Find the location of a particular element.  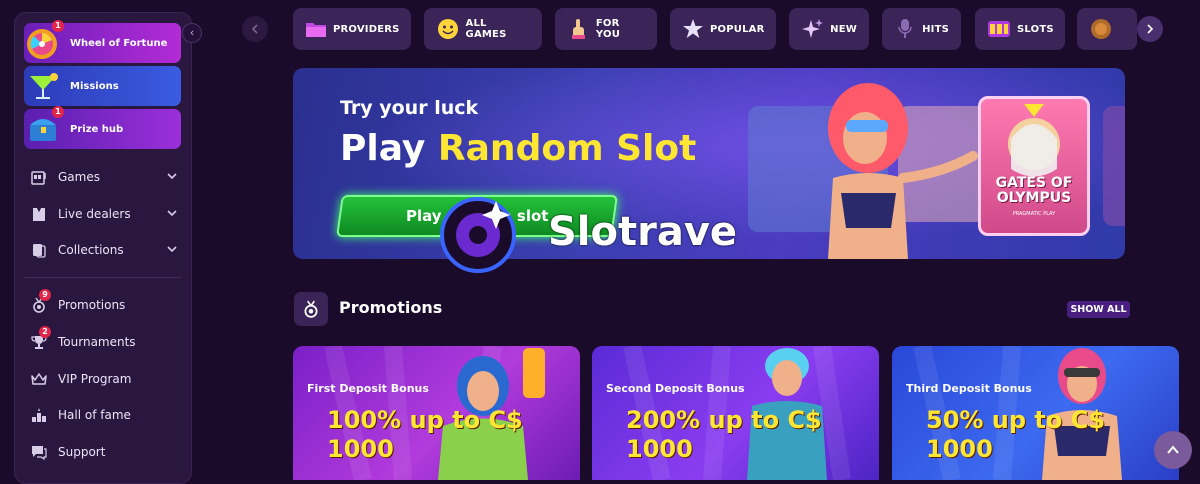

bonus-label: Second Deposit Bonus is located at coordinates (675, 388).